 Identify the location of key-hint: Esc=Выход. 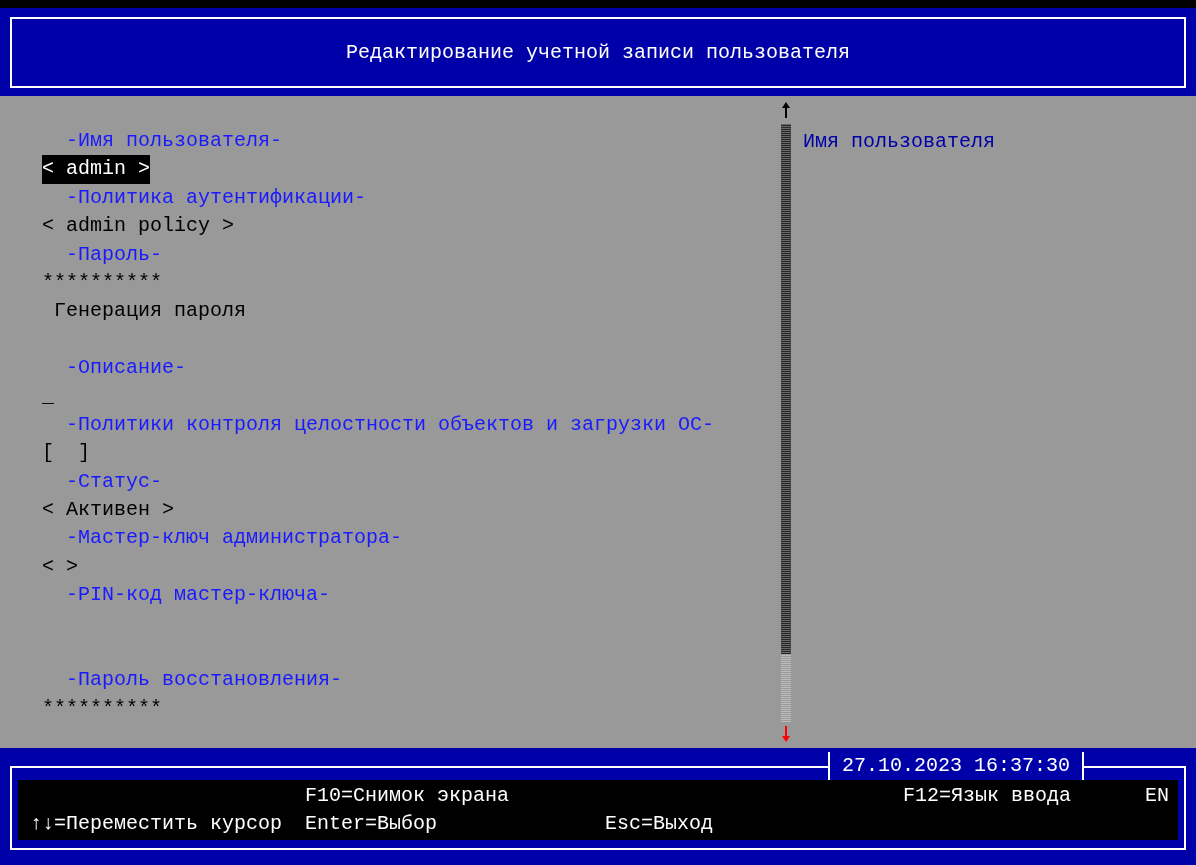
(660, 824).